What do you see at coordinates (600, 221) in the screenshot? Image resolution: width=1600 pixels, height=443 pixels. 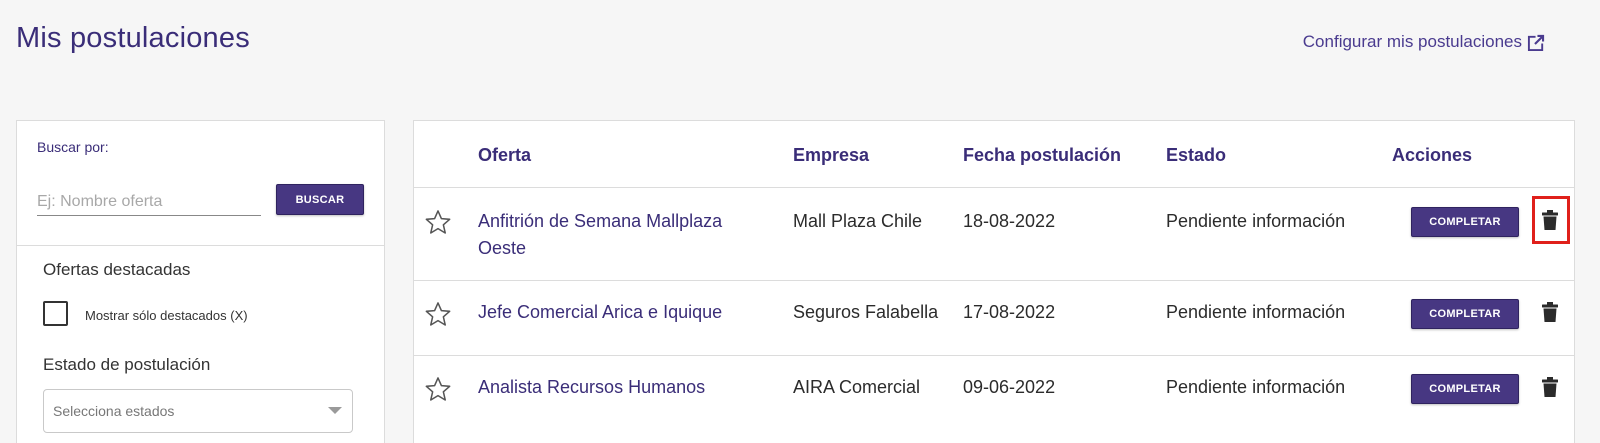 I see `offer-title-line1: Anfitrión de Semana Mallplaza` at bounding box center [600, 221].